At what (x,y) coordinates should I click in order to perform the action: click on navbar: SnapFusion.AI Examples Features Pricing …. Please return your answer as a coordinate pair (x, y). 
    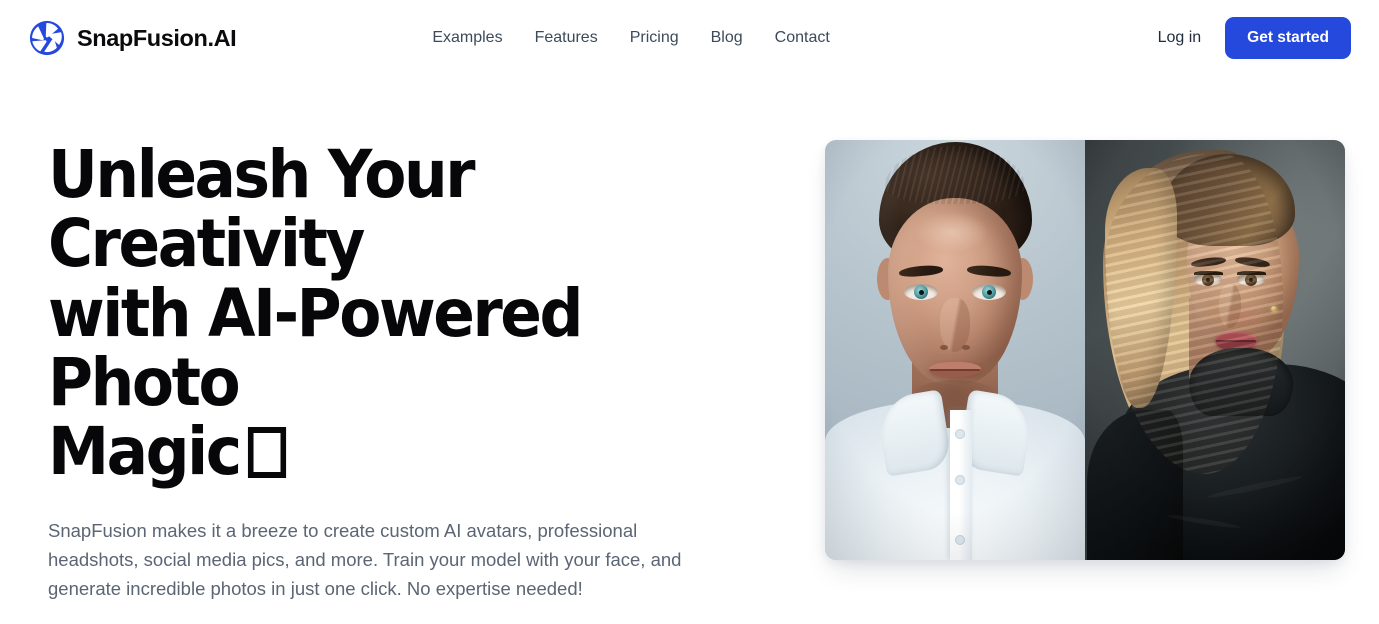
    Looking at the image, I should click on (689, 38).